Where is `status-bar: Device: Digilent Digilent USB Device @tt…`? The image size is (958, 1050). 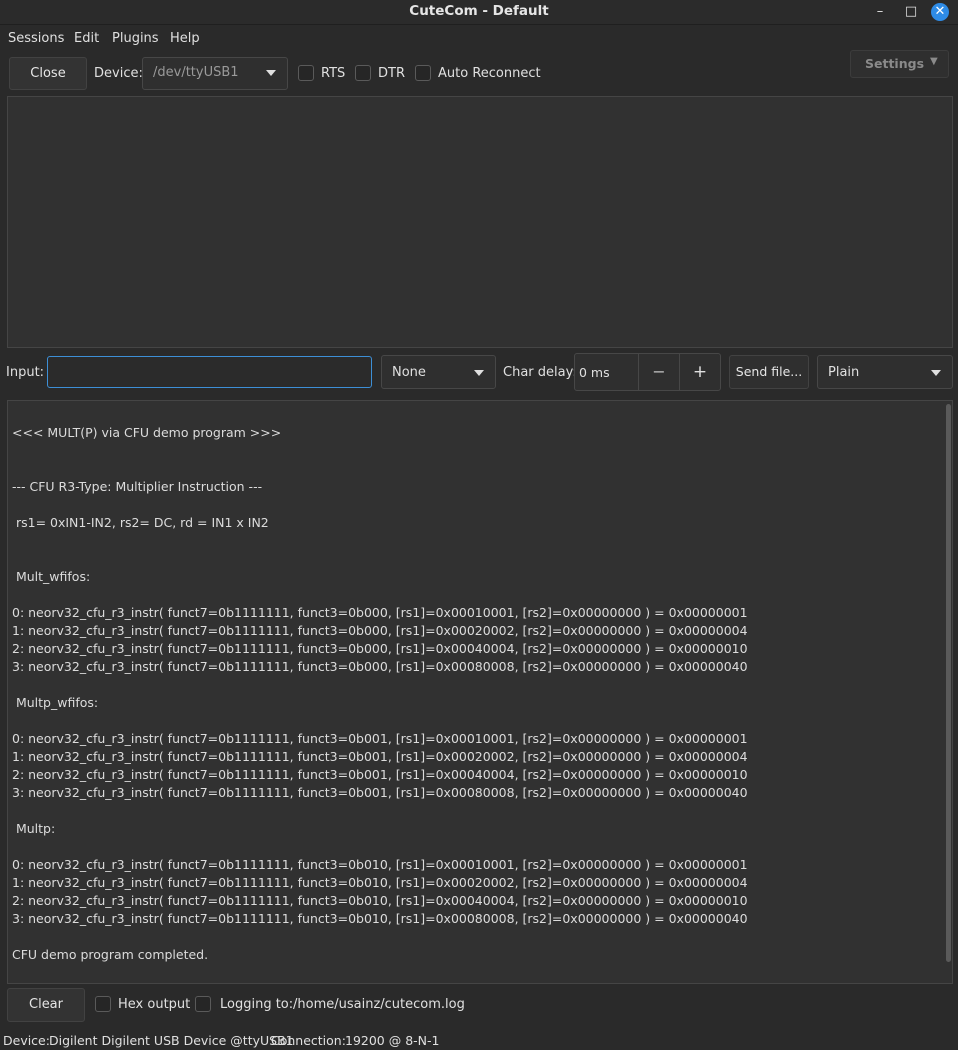 status-bar: Device: Digilent Digilent USB Device @tt… is located at coordinates (479, 1040).